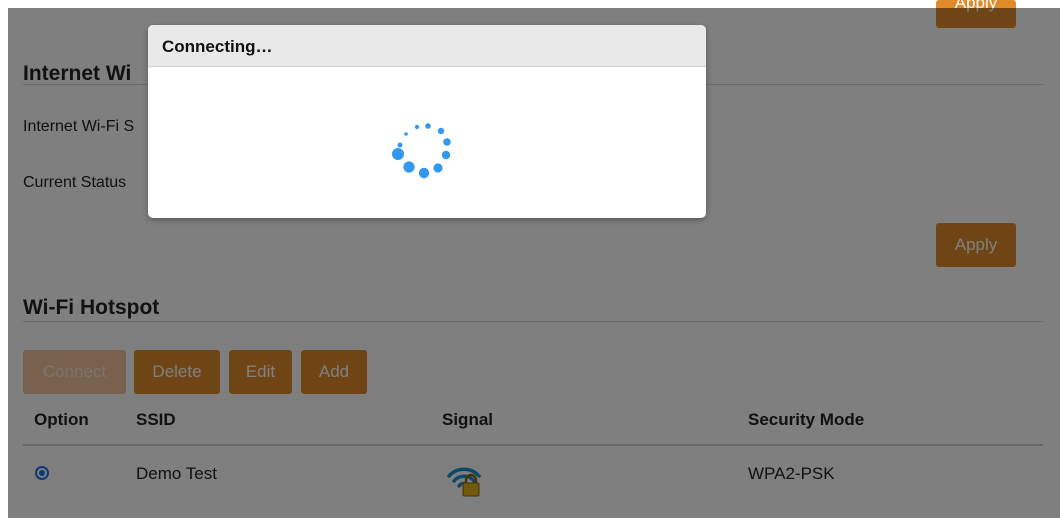 The width and height of the screenshot is (1060, 518). I want to click on loading-spinner-icon, so click(421, 151).